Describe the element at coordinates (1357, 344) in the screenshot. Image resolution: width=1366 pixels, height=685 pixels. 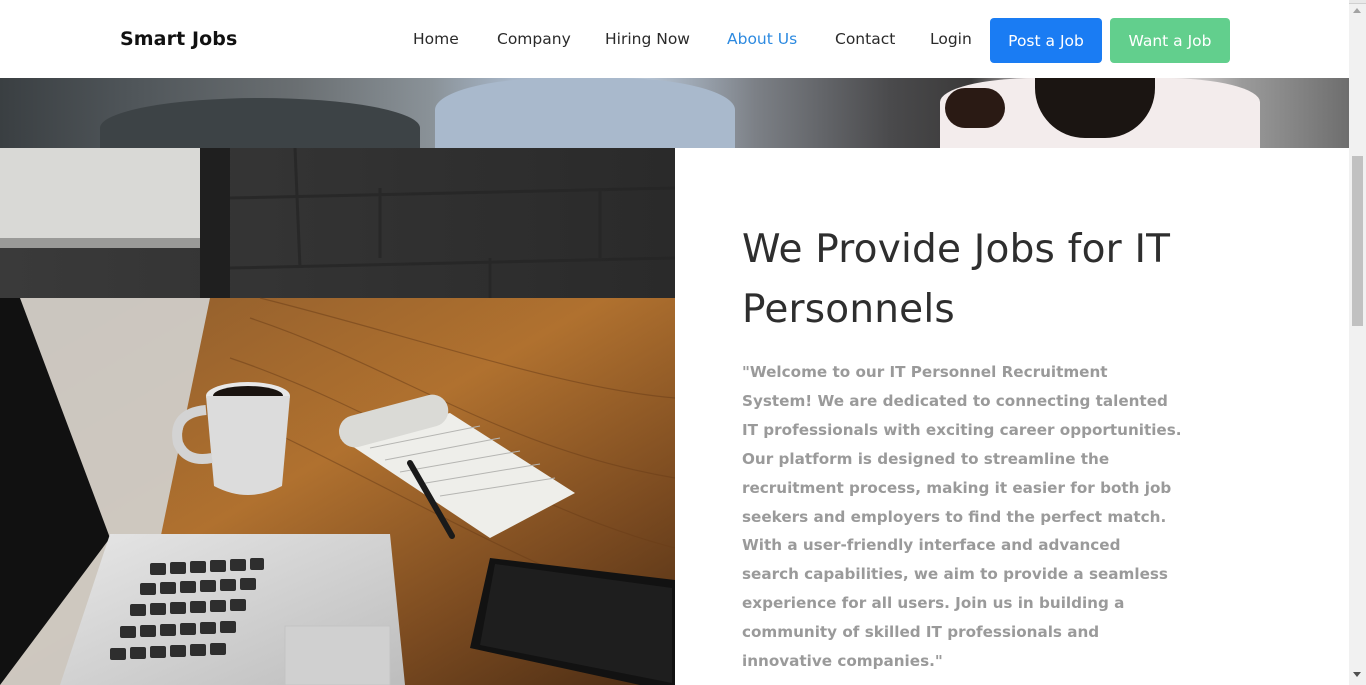
I see `page-scrollbar` at that location.